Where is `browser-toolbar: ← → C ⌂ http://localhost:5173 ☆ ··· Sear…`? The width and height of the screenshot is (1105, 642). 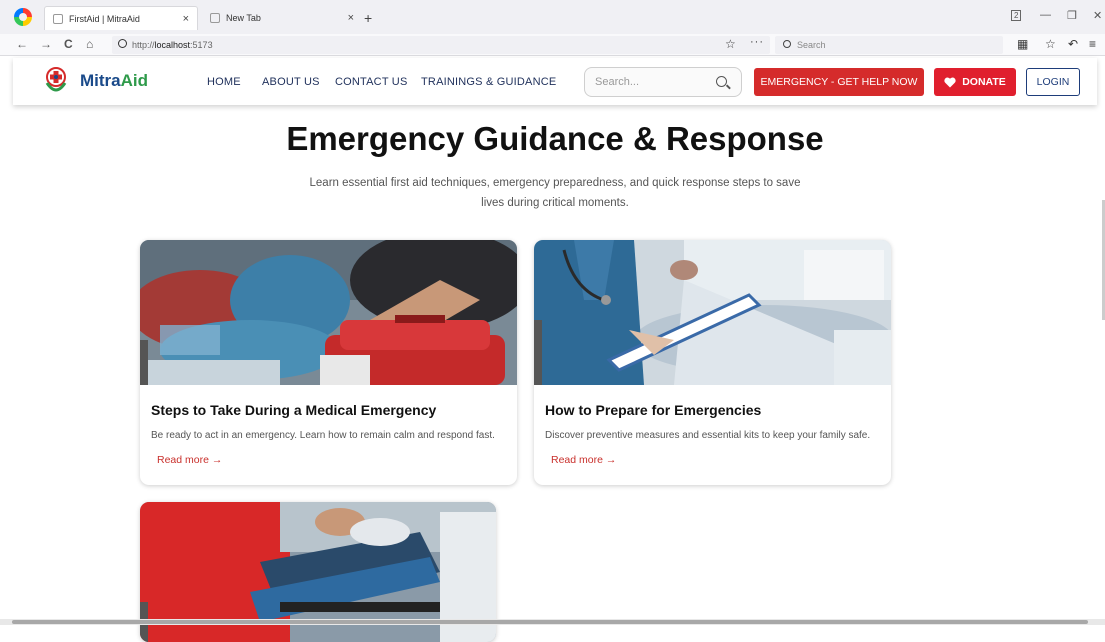
browser-toolbar: ← → C ⌂ http://localhost:5173 ☆ ··· Sear… is located at coordinates (552, 45).